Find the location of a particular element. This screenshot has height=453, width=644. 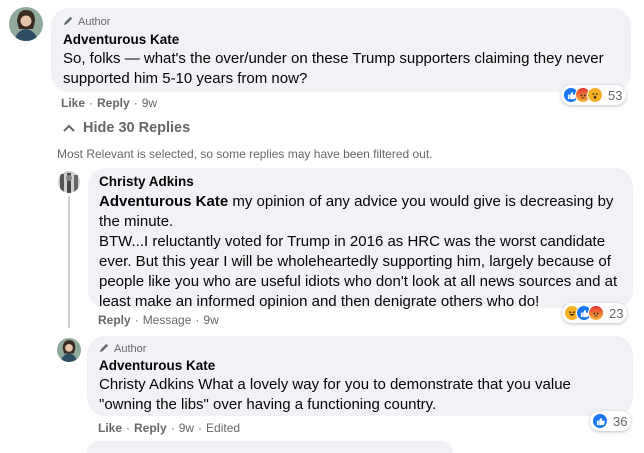

reaction-summary: 23 is located at coordinates (595, 313).